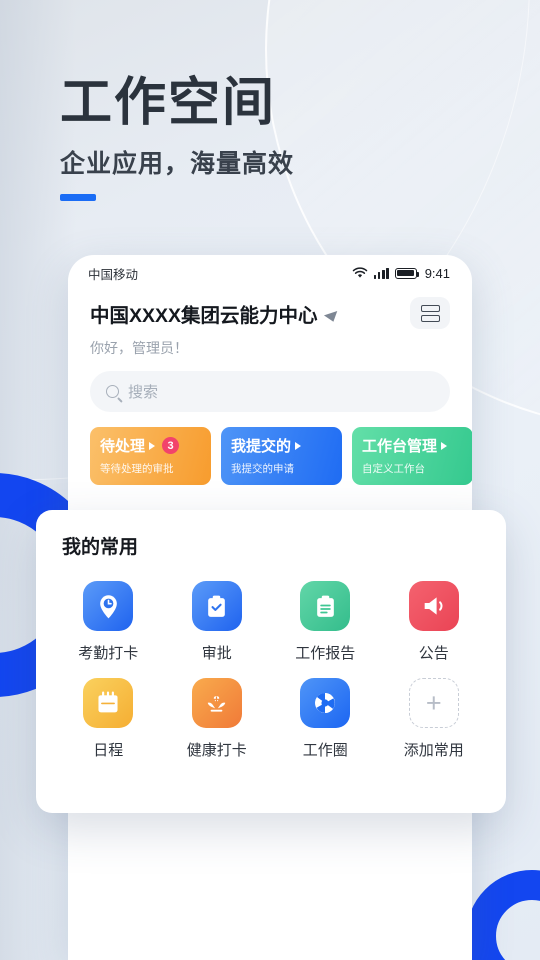  What do you see at coordinates (325, 703) in the screenshot?
I see `pinwheel-icon` at bounding box center [325, 703].